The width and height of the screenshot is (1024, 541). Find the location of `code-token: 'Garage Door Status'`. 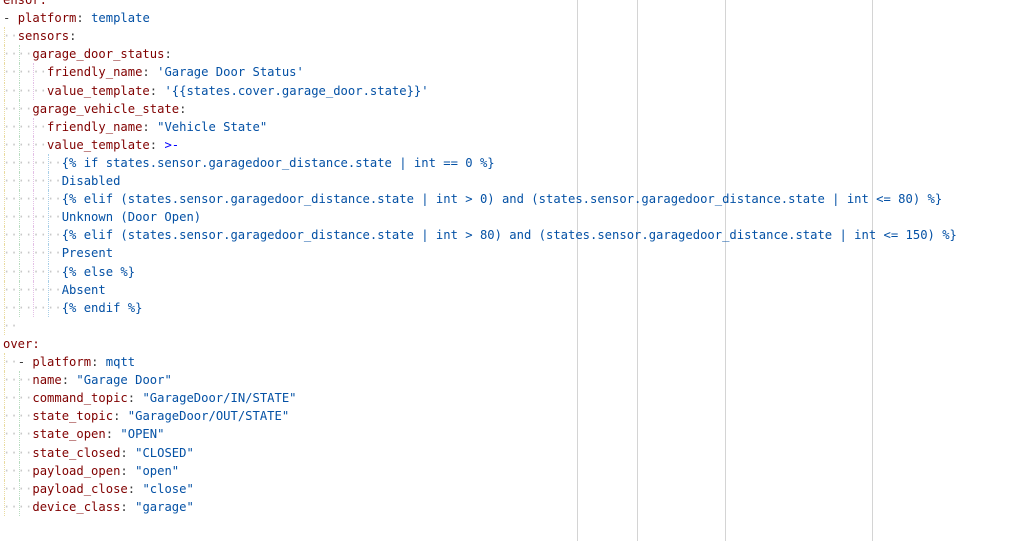

code-token: 'Garage Door Status' is located at coordinates (230, 72).